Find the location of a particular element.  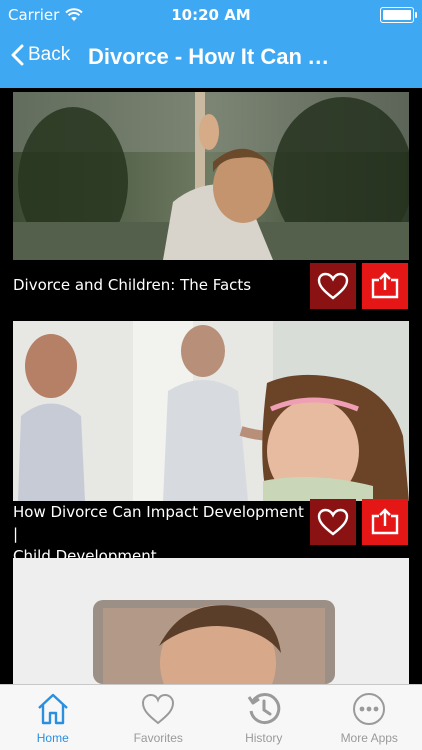

article-title: Divorce and Children: The Facts is located at coordinates (158, 285).